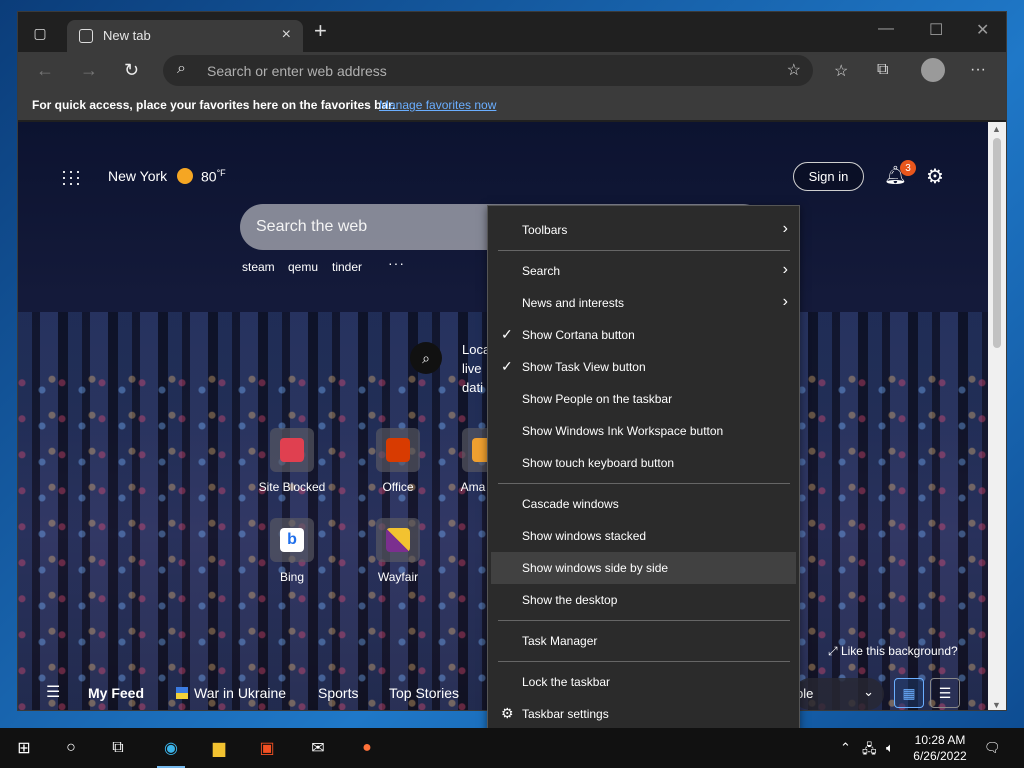  I want to click on edge-browser-icon: ◉, so click(171, 752).